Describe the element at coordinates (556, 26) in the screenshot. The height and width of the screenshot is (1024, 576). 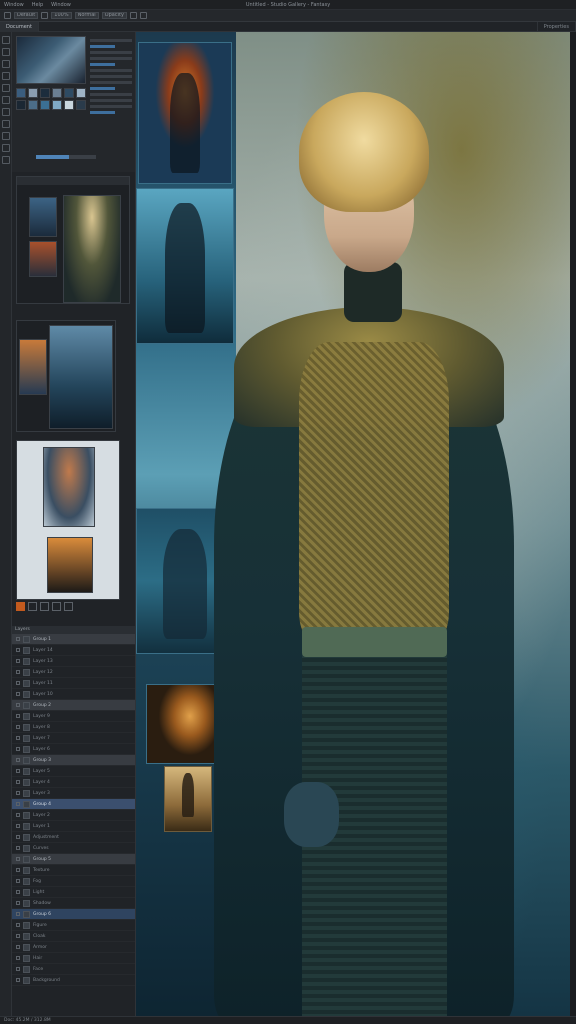
I see `tab-properties: Properties` at that location.